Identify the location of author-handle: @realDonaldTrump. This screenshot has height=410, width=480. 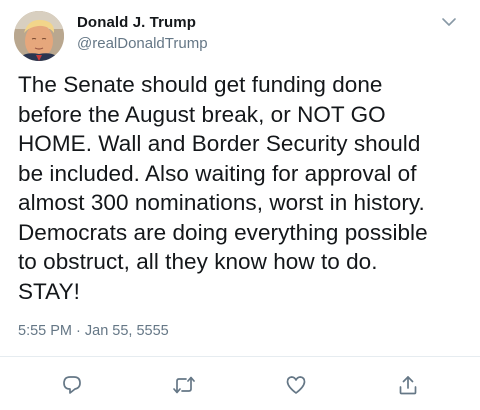
(142, 43).